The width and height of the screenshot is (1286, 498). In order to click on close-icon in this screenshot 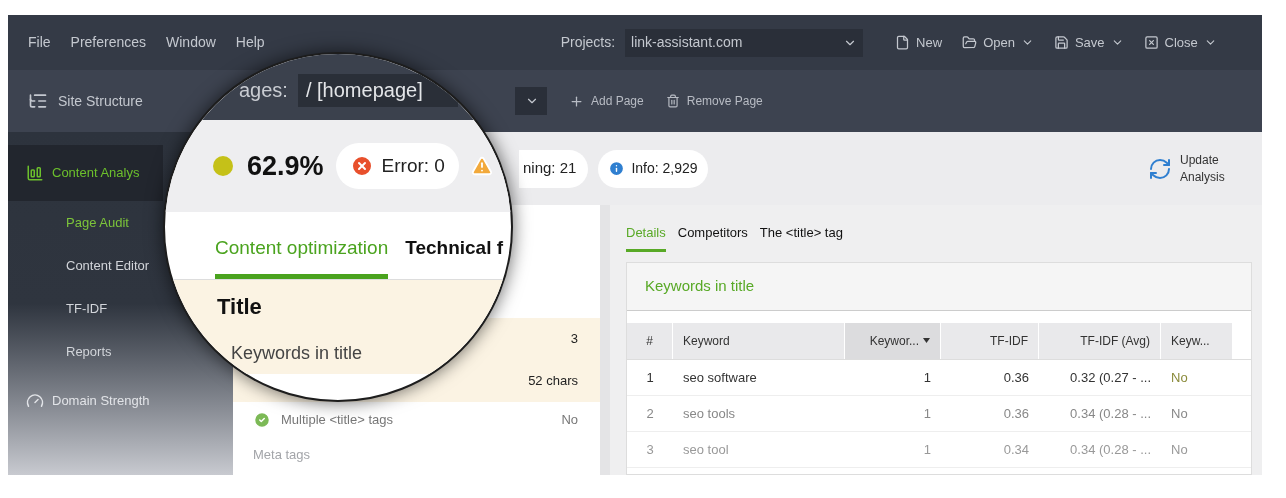, I will do `click(1151, 42)`.